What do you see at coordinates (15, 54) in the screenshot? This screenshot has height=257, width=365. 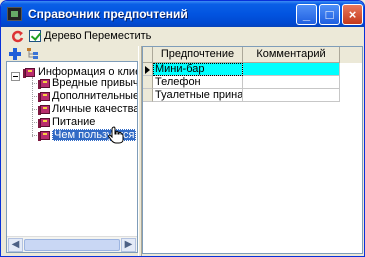 I see `add-icon` at bounding box center [15, 54].